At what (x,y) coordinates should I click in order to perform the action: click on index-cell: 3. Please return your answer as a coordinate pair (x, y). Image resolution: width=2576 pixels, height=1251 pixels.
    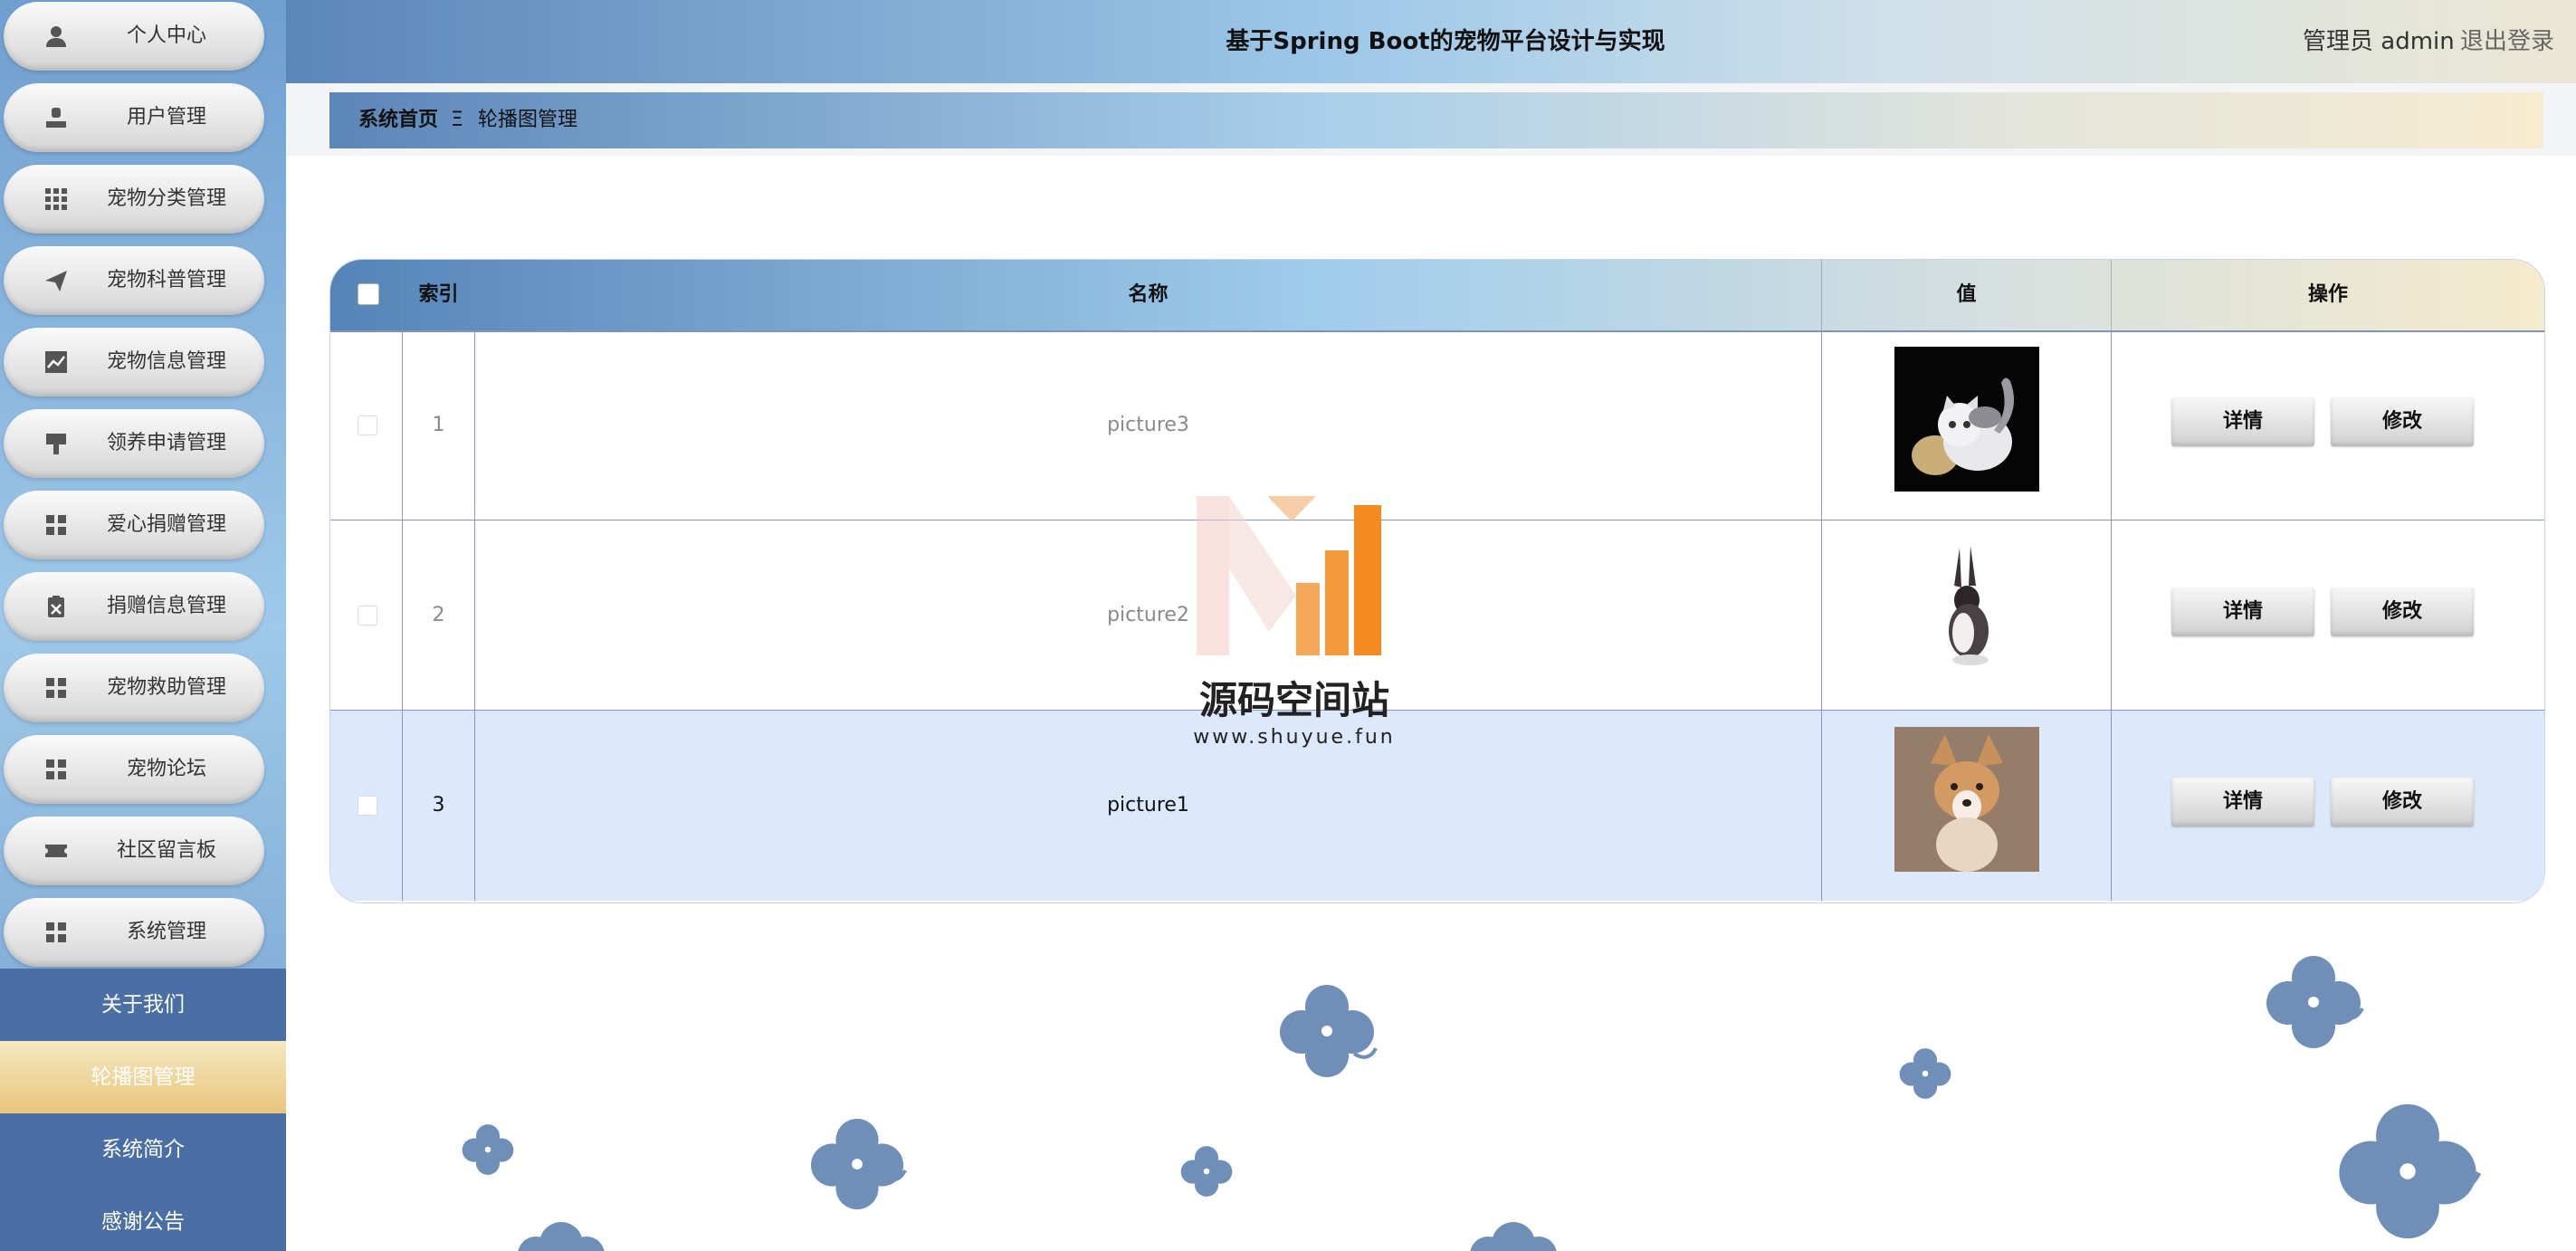
    Looking at the image, I should click on (439, 806).